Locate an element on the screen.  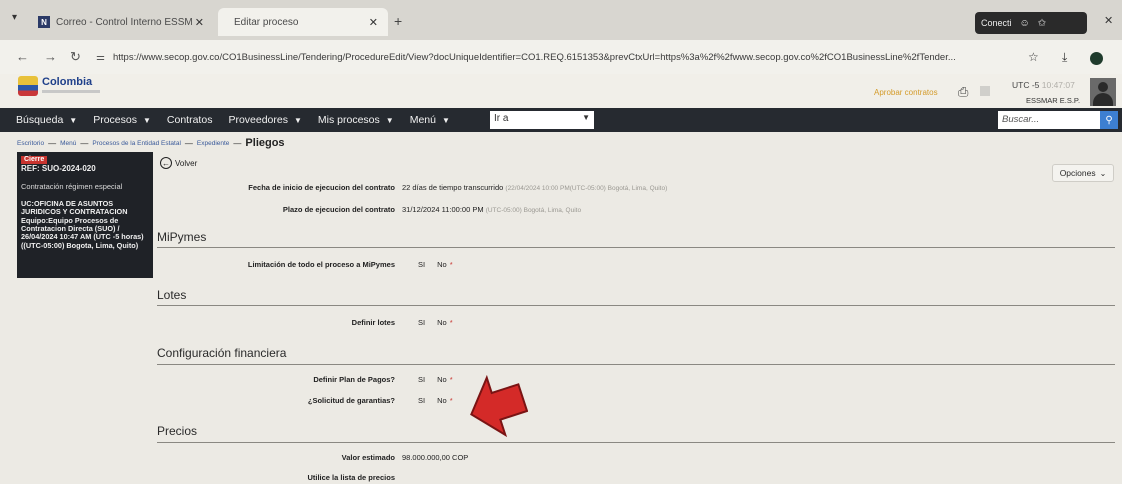
utc-time: 10:47:07 is located at coordinates (1058, 85).